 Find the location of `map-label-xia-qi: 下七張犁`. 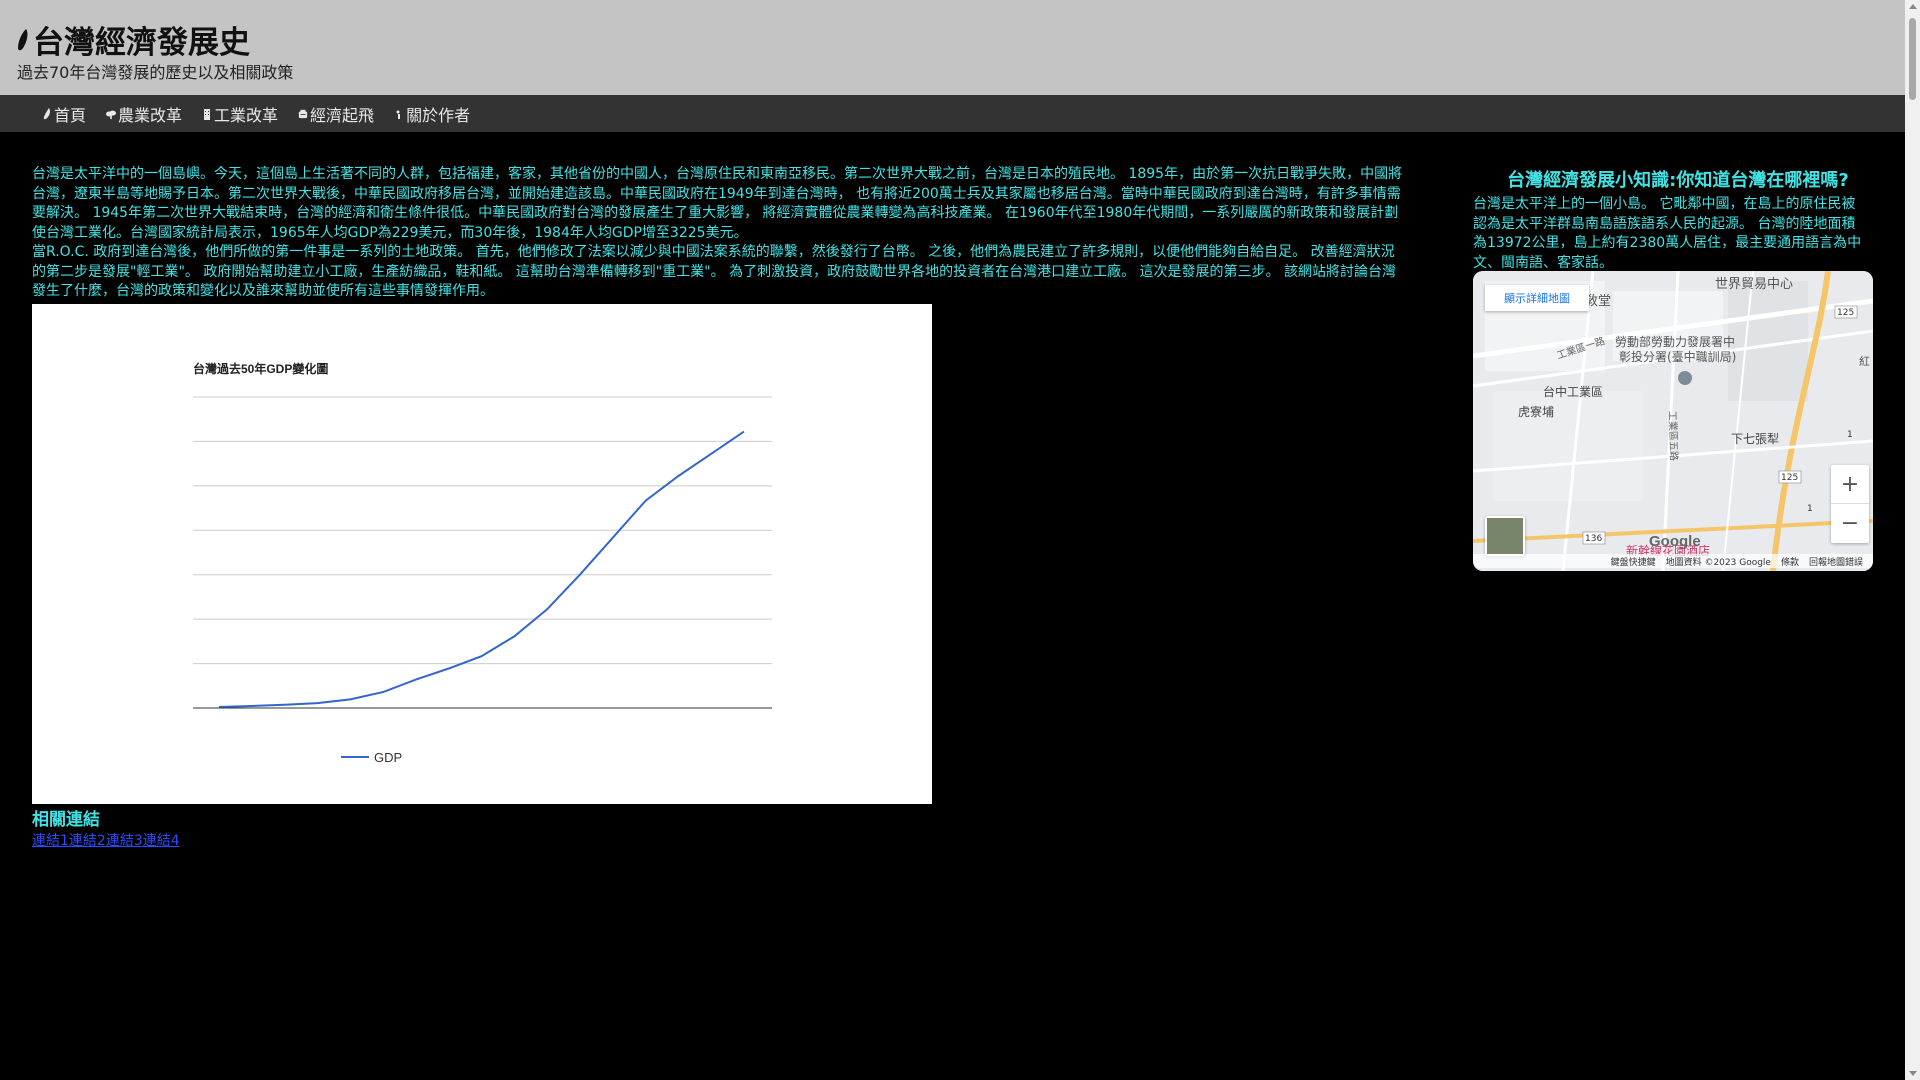

map-label-xia-qi: 下七張犁 is located at coordinates (1755, 439).